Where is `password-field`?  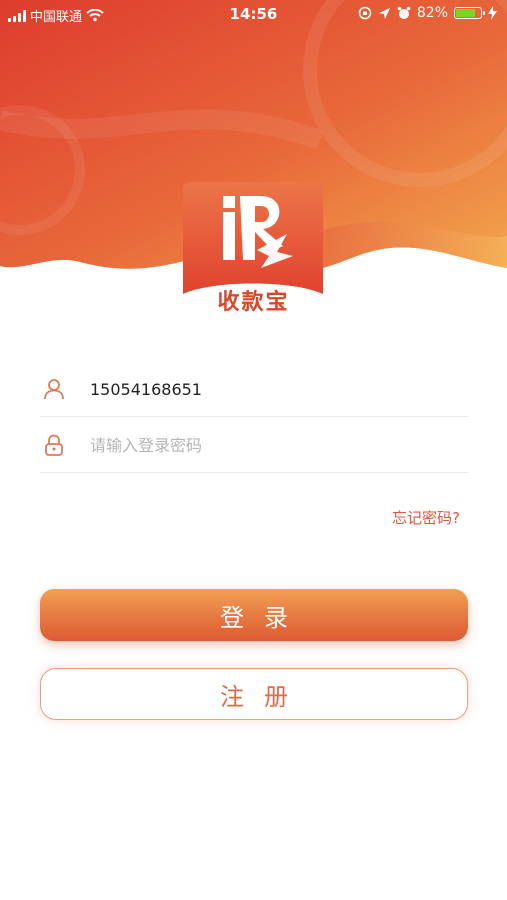
password-field is located at coordinates (254, 445).